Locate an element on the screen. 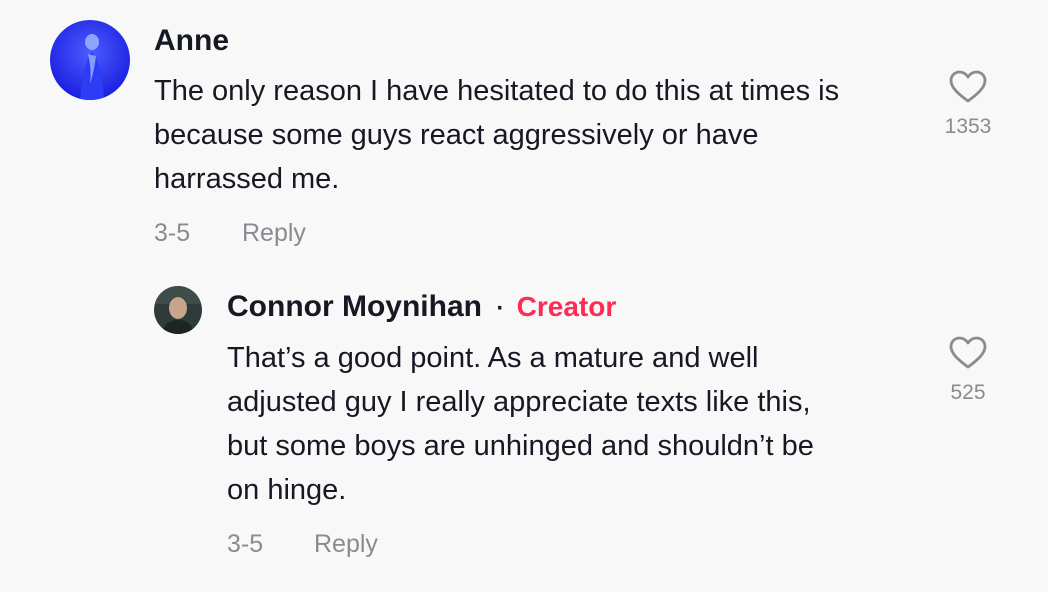 The width and height of the screenshot is (1048, 592). like-button: 525 is located at coordinates (968, 370).